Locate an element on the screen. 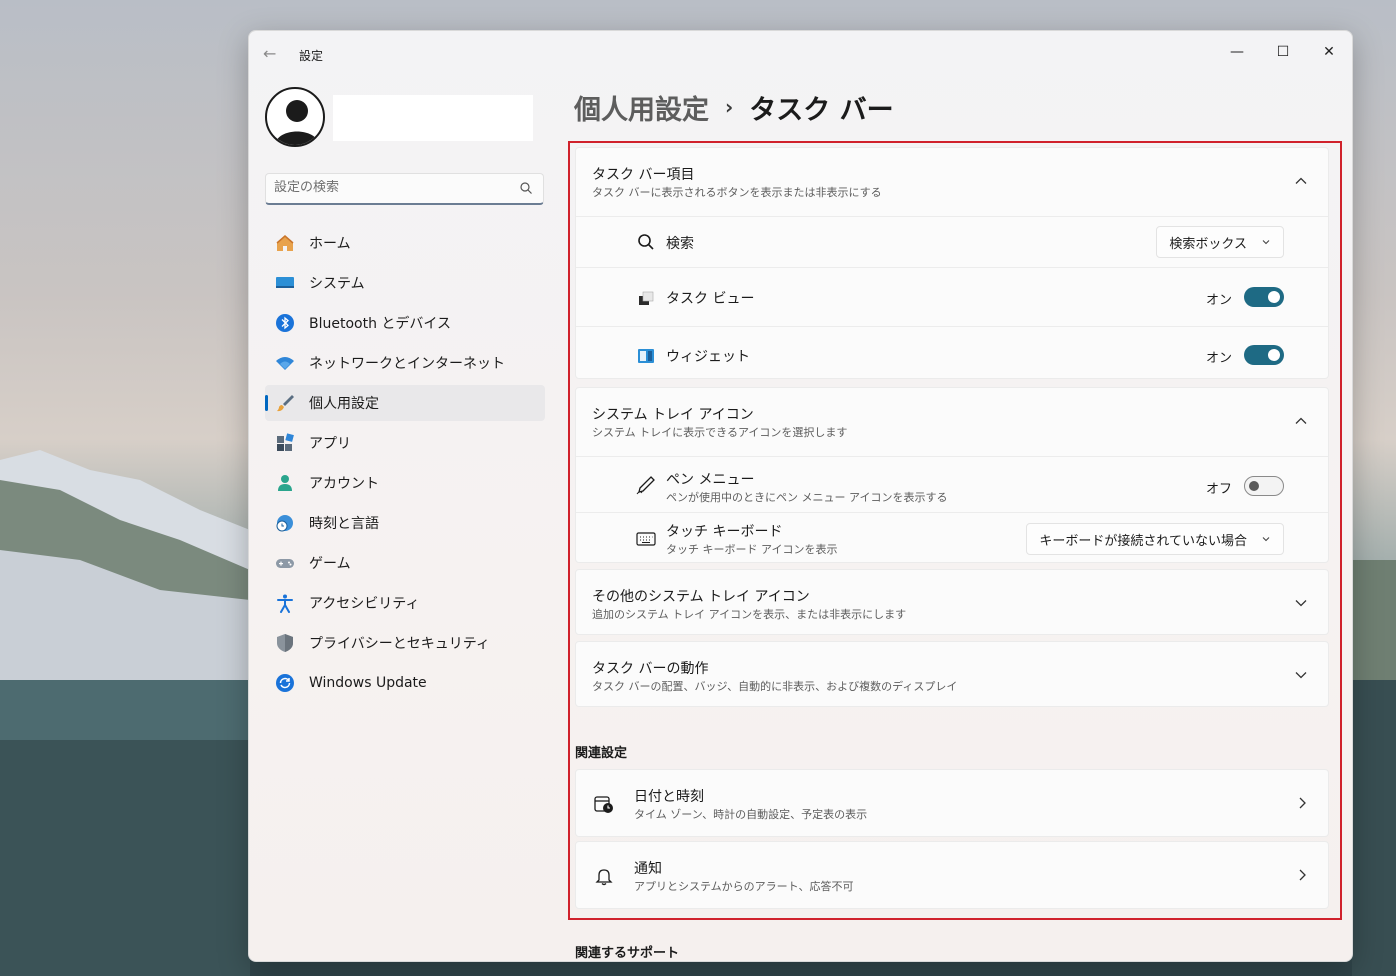 This screenshot has height=976, width=1396. sidebar-item-accounts: アカウント is located at coordinates (405, 483).